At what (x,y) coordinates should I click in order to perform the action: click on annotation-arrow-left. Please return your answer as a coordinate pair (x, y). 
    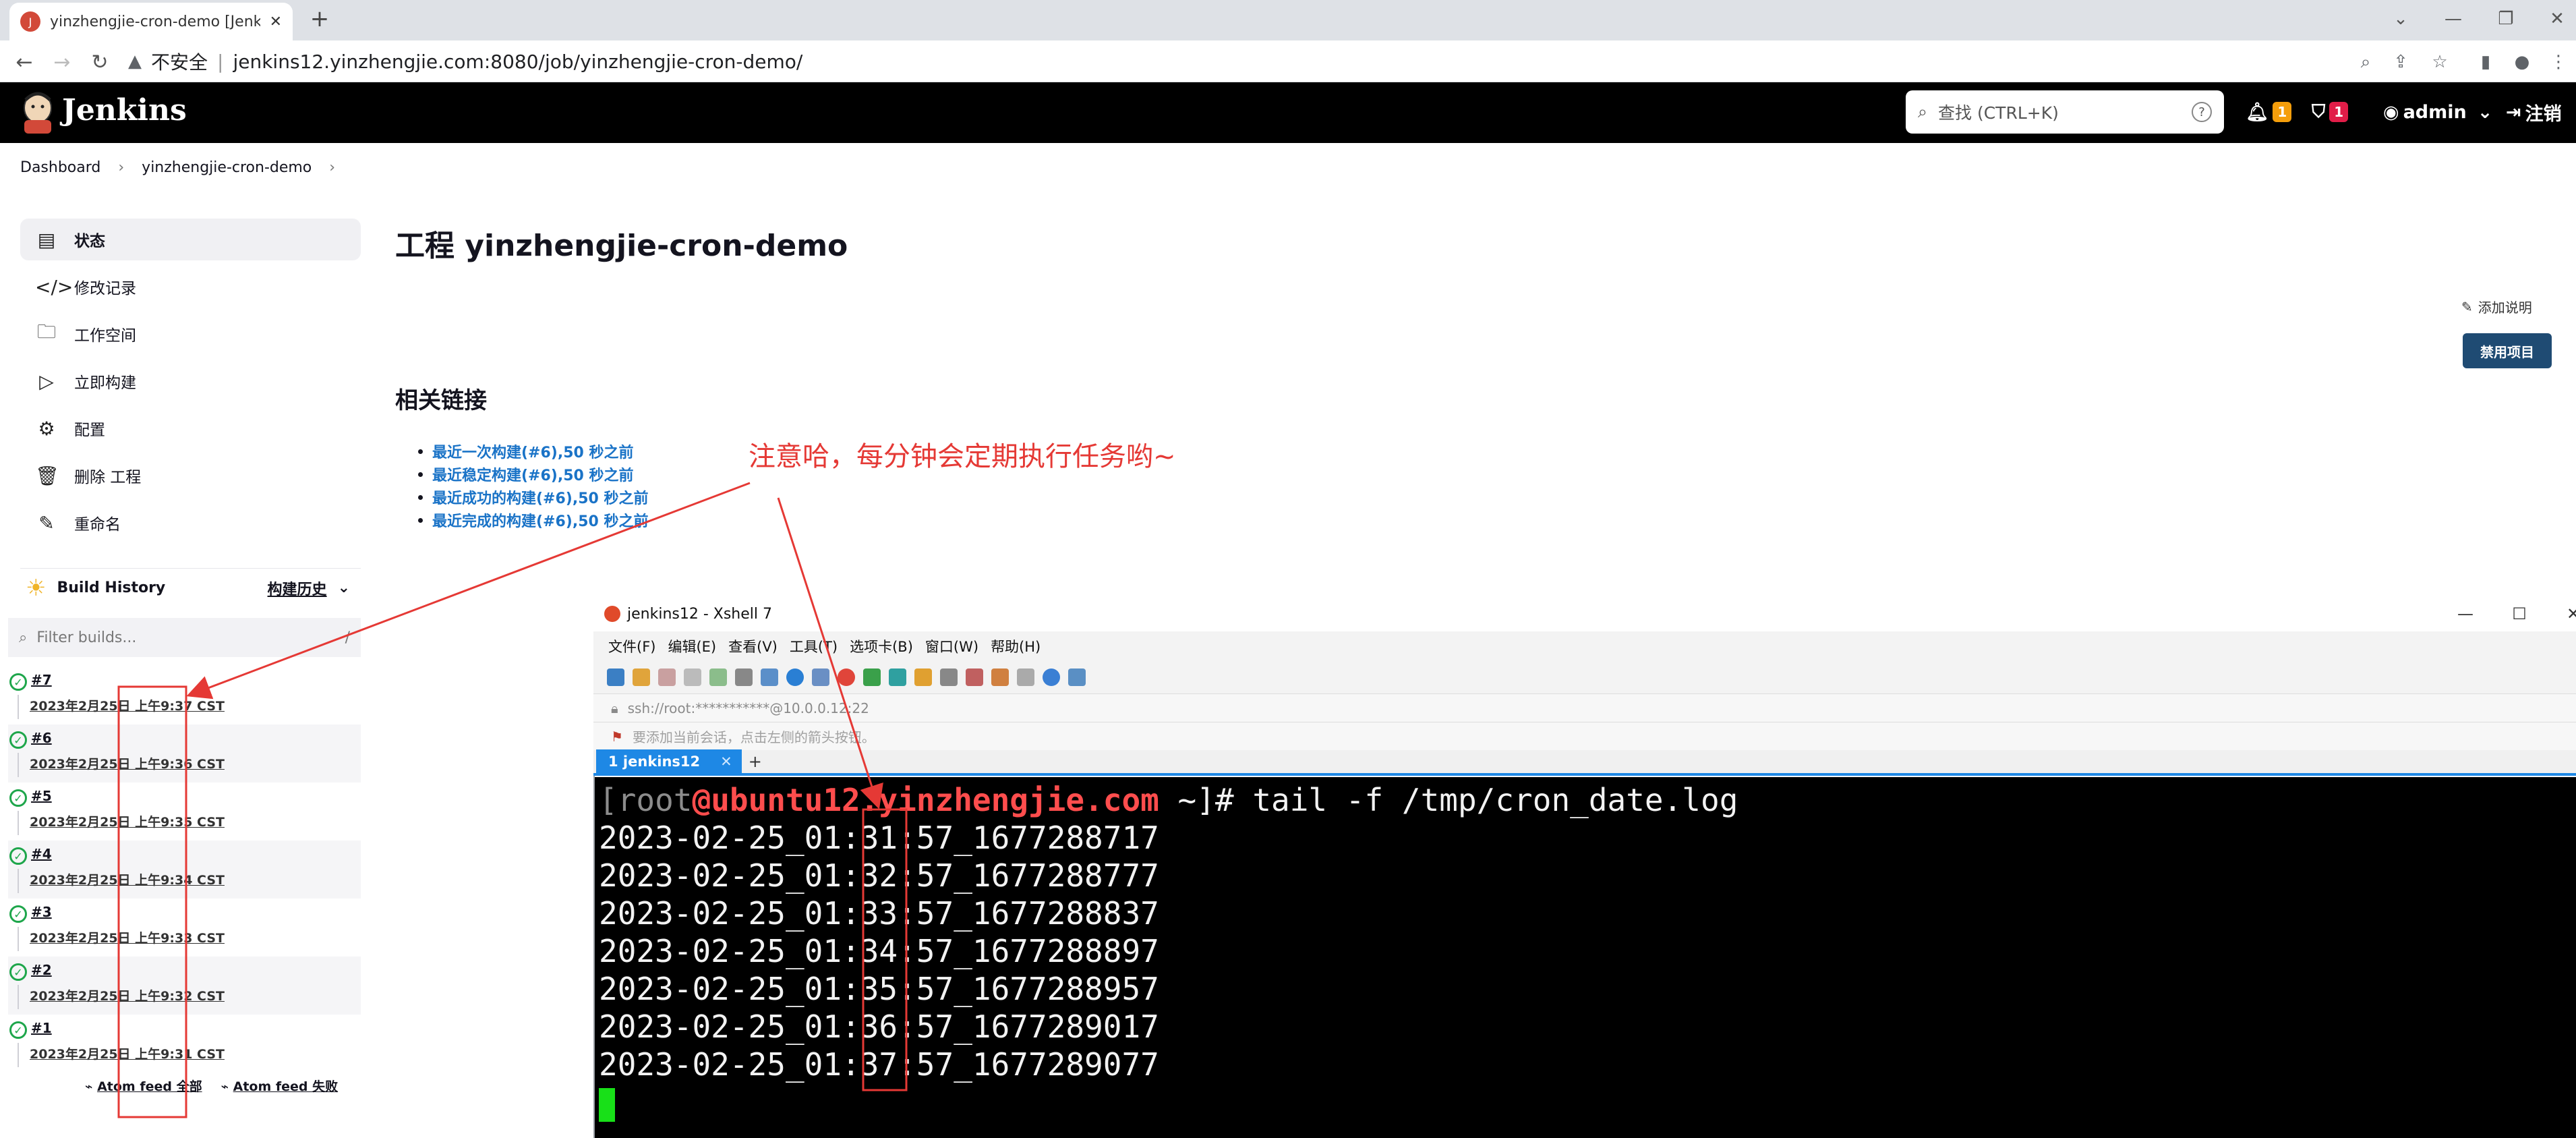
    Looking at the image, I should click on (469, 591).